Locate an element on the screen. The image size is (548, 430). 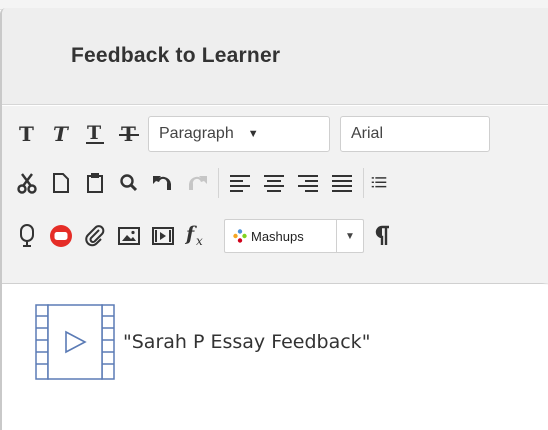
underline-icon: T is located at coordinates (95, 133).